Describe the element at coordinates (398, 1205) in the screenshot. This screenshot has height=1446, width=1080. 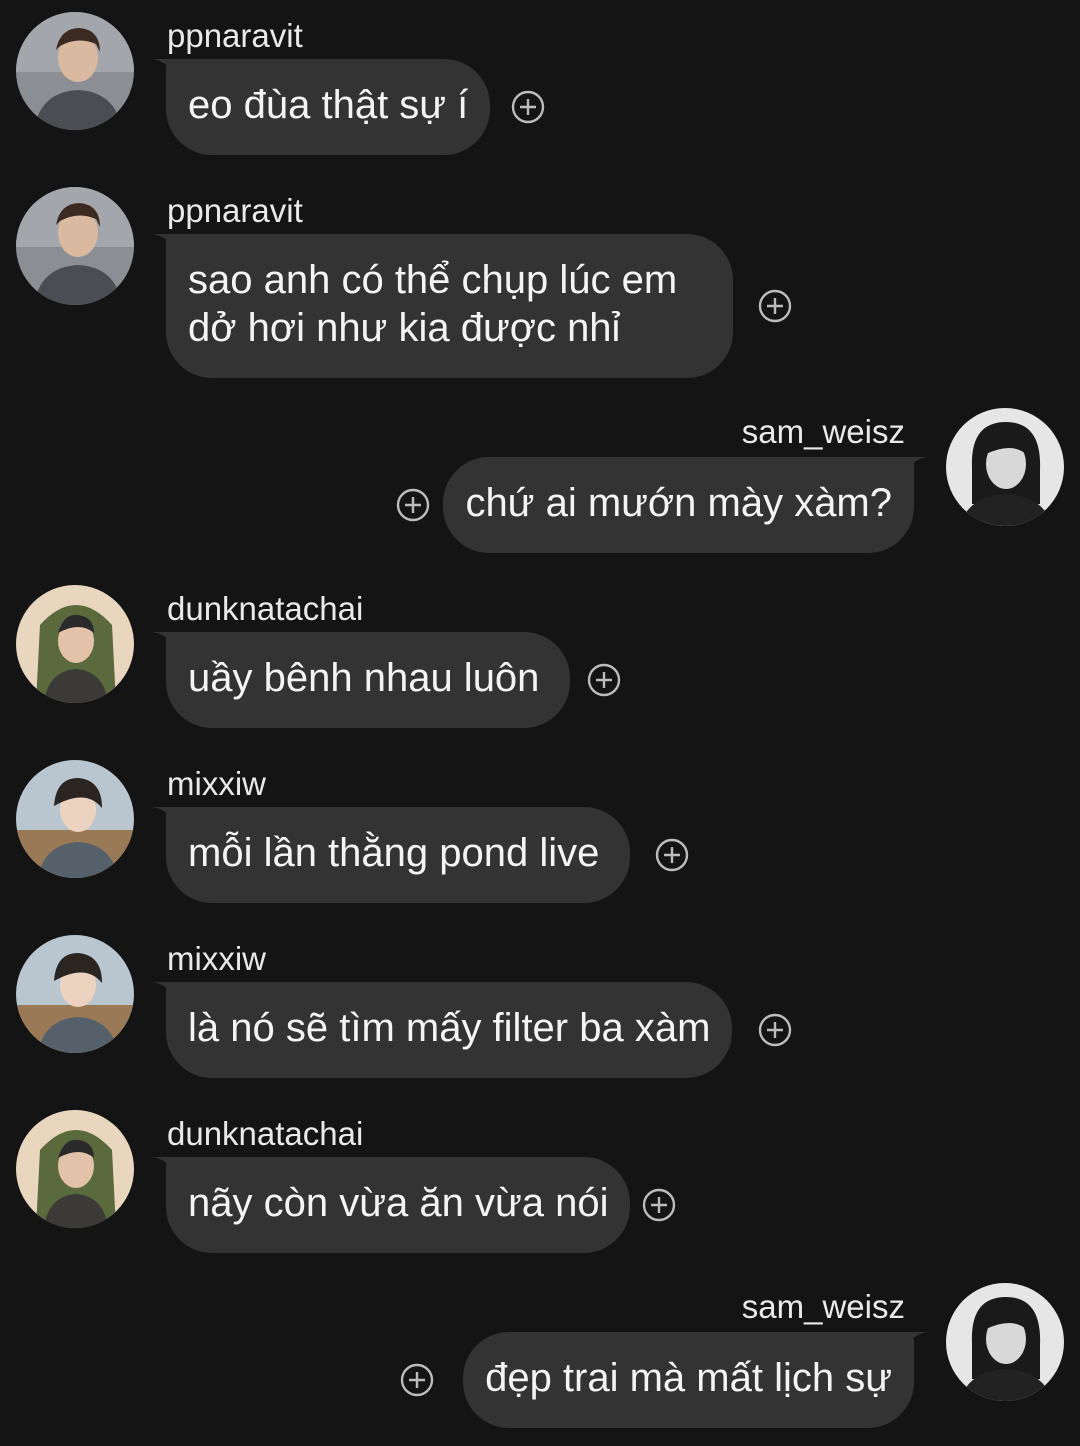
I see `message-bubble: nãy còn vừa ăn vừa nói` at that location.